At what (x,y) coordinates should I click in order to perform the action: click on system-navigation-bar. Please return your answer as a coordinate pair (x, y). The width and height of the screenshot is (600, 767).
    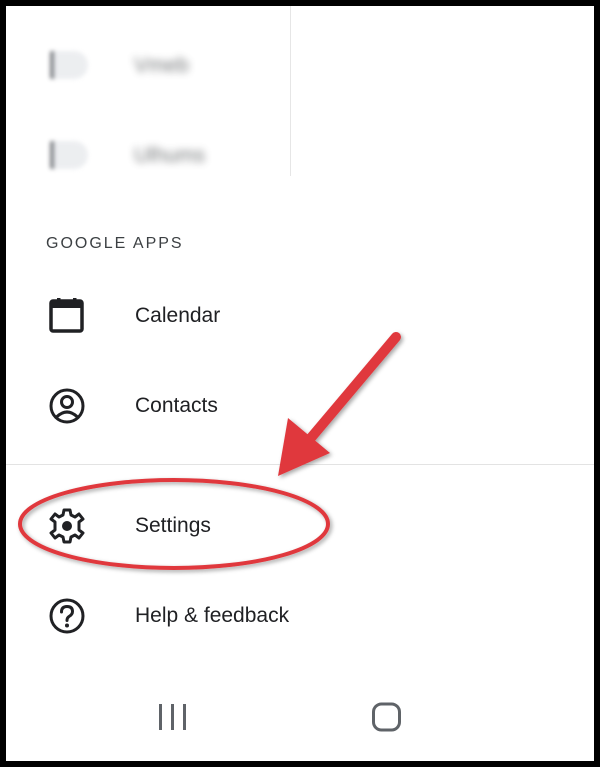
    Looking at the image, I should click on (300, 719).